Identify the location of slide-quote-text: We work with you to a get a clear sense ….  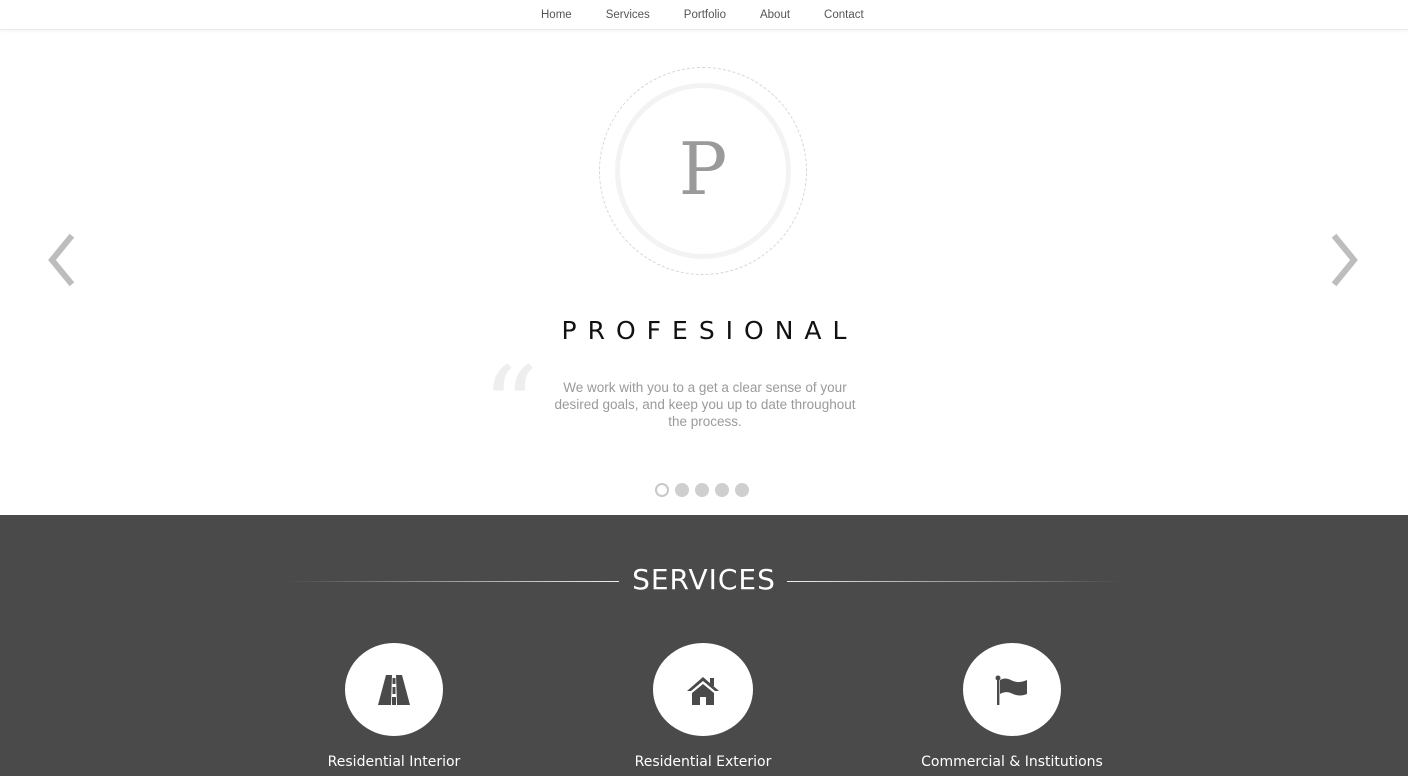
(705, 404).